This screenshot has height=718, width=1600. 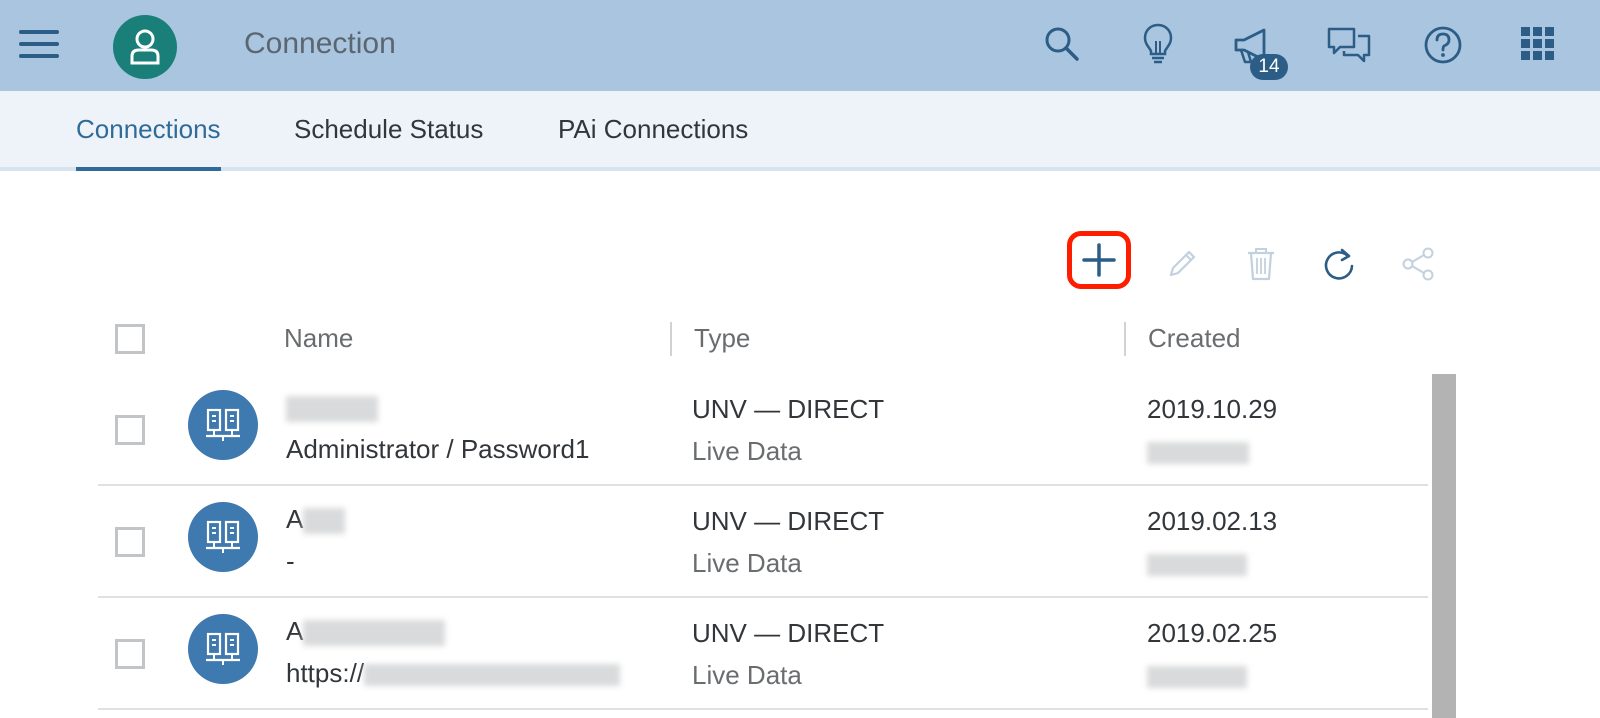 I want to click on row-detail: Administrator / Password1, so click(x=438, y=449).